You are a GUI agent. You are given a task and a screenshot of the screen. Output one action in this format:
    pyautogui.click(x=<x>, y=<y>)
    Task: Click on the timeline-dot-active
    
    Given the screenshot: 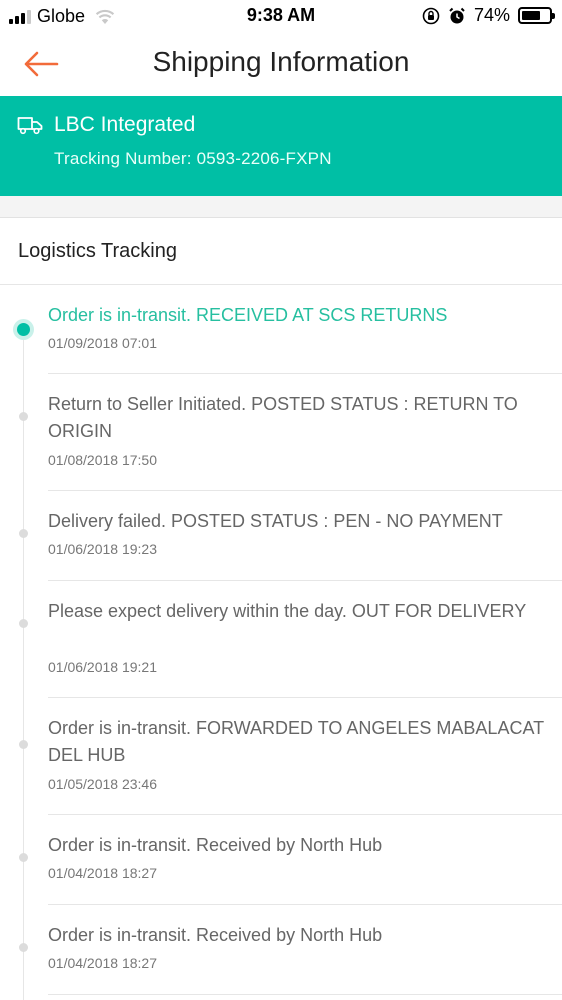 What is the action you would take?
    pyautogui.click(x=23, y=329)
    